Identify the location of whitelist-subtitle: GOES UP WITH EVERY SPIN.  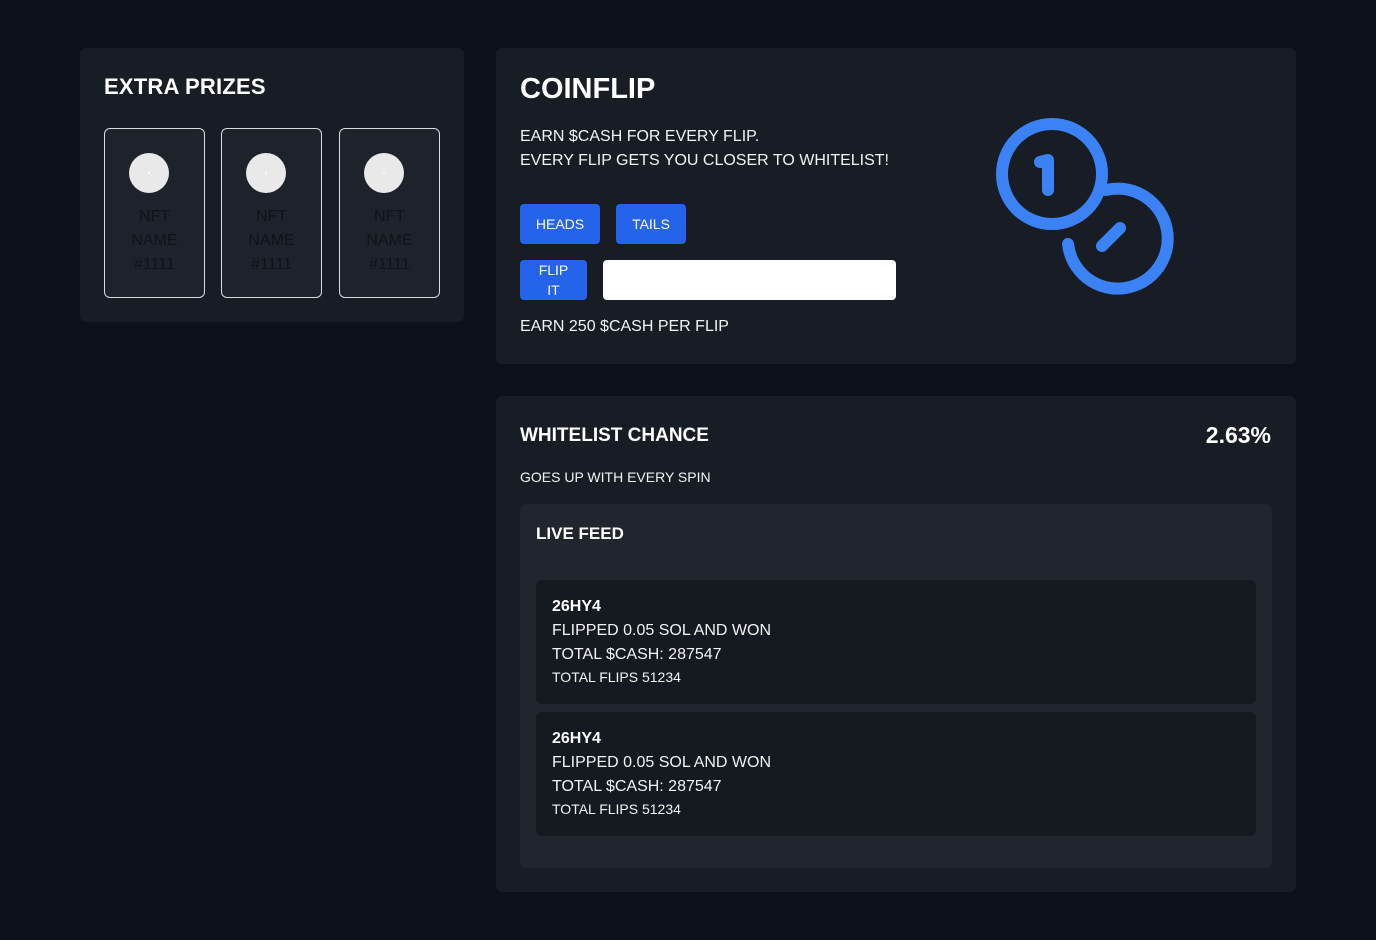
(615, 477).